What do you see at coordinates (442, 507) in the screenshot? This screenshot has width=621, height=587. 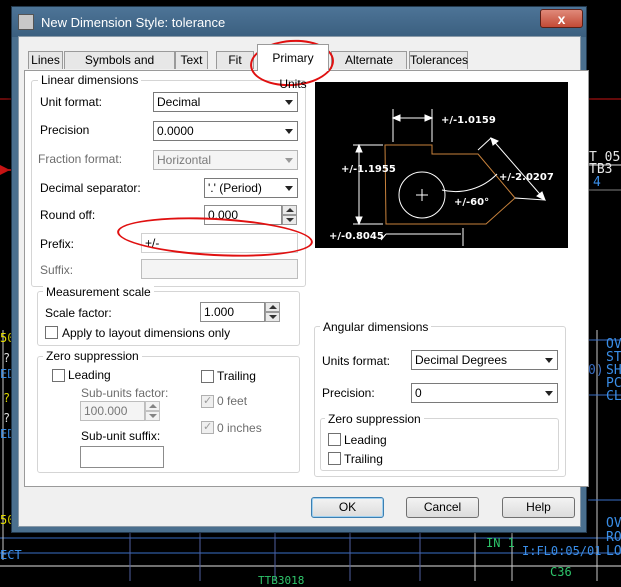 I see `cancel-button: Cancel` at bounding box center [442, 507].